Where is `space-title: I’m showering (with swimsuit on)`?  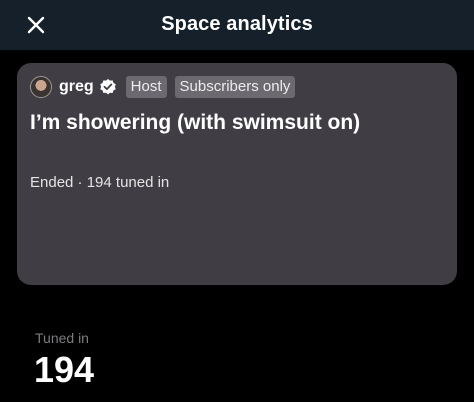
space-title: I’m showering (with swimsuit on) is located at coordinates (195, 122).